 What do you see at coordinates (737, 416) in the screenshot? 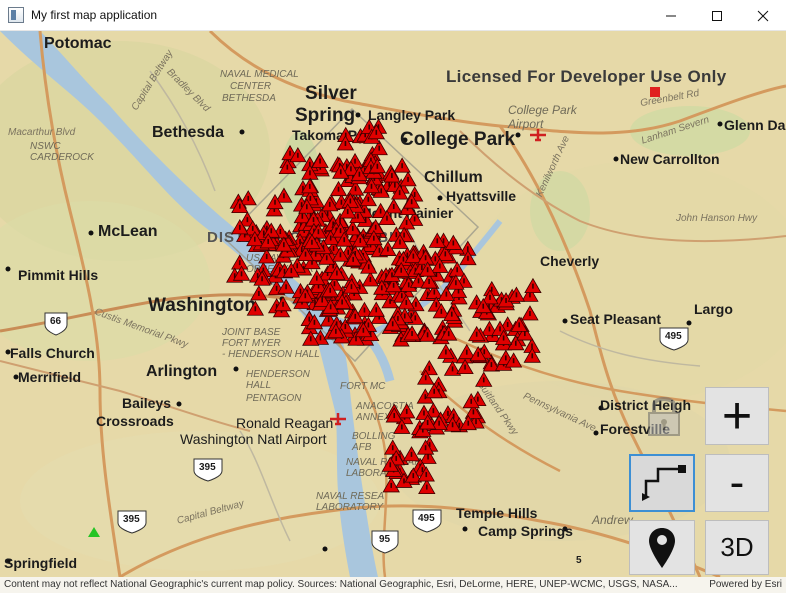
I see `zoom-in-button: +` at bounding box center [737, 416].